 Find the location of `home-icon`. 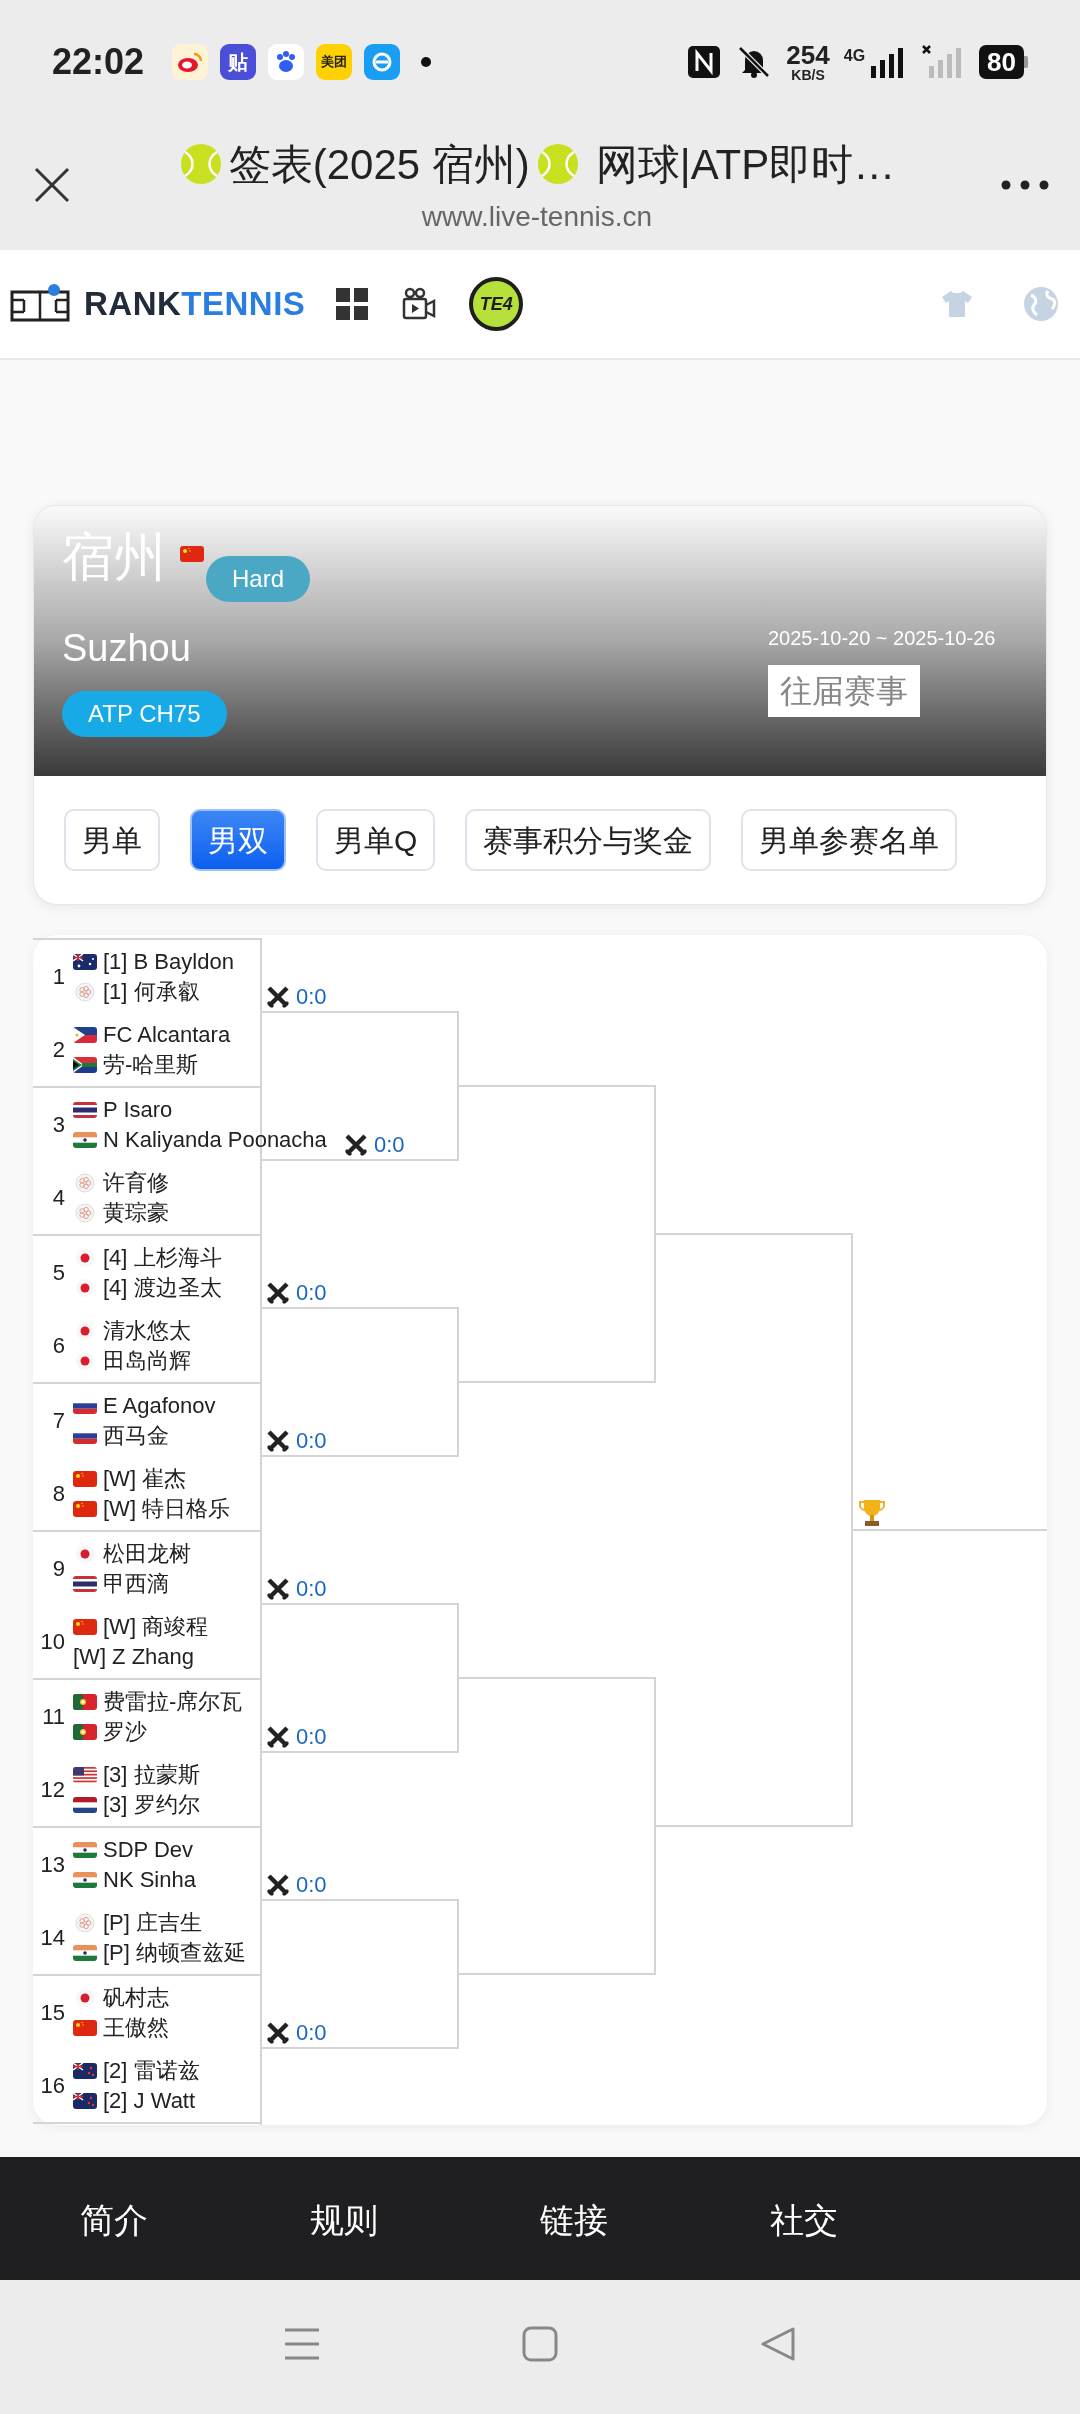

home-icon is located at coordinates (540, 2344).